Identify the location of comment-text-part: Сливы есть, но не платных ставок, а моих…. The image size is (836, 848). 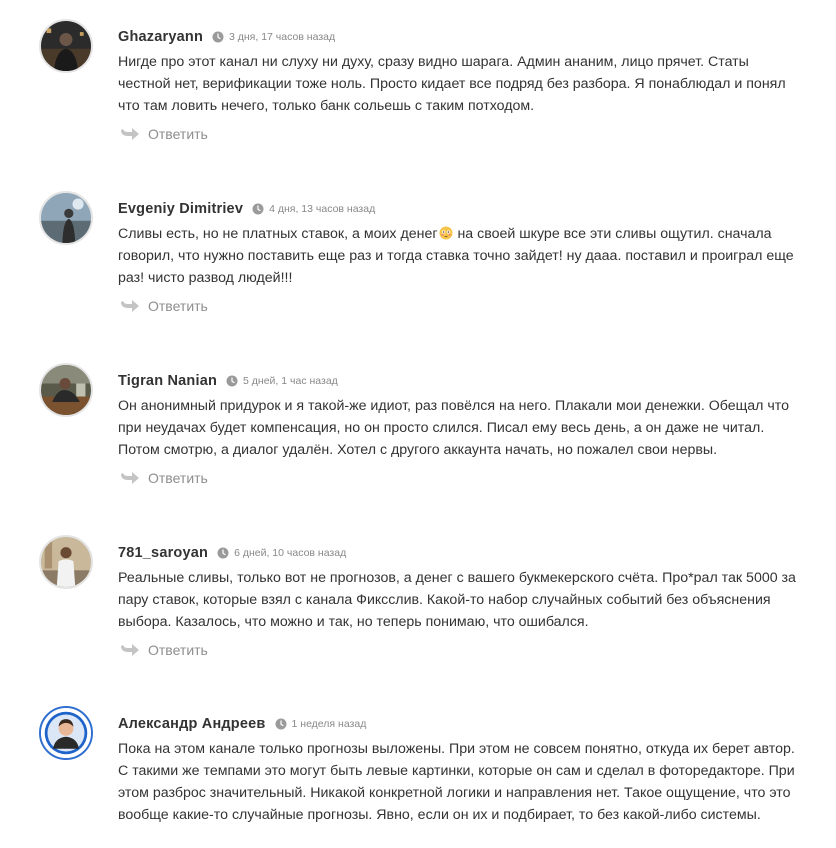
(278, 234).